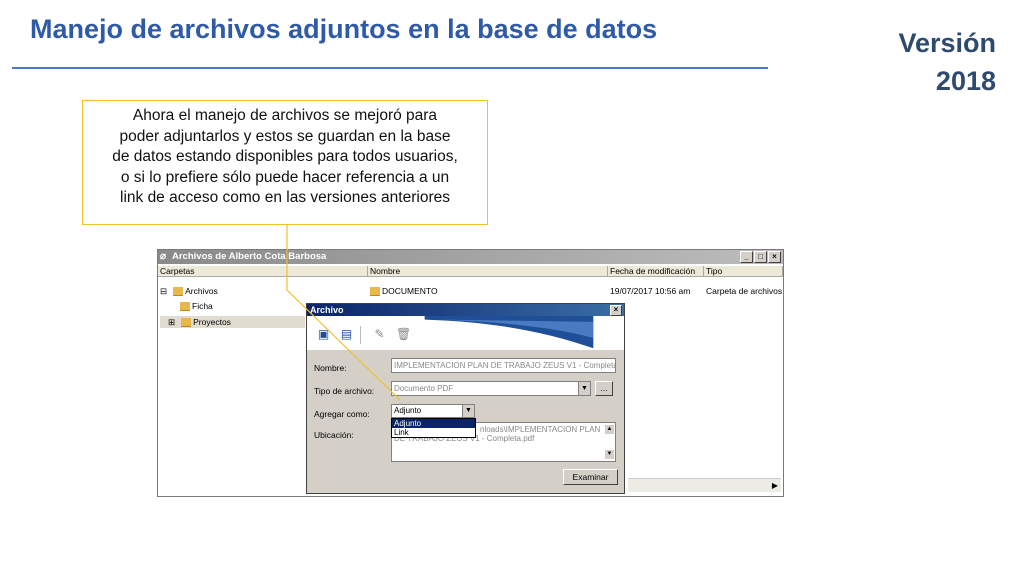  What do you see at coordinates (509, 332) in the screenshot?
I see `toolbar-swoosh-decoration` at bounding box center [509, 332].